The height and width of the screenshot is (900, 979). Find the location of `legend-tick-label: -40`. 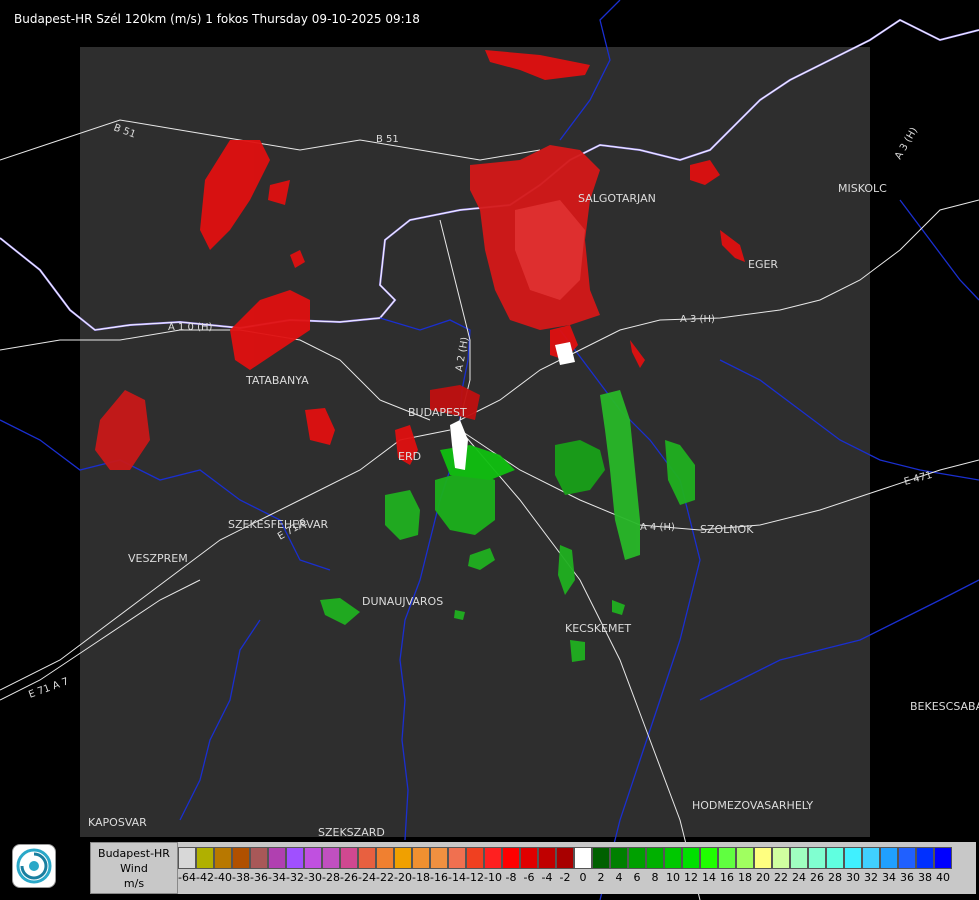

legend-tick-label: -40 is located at coordinates (223, 877).